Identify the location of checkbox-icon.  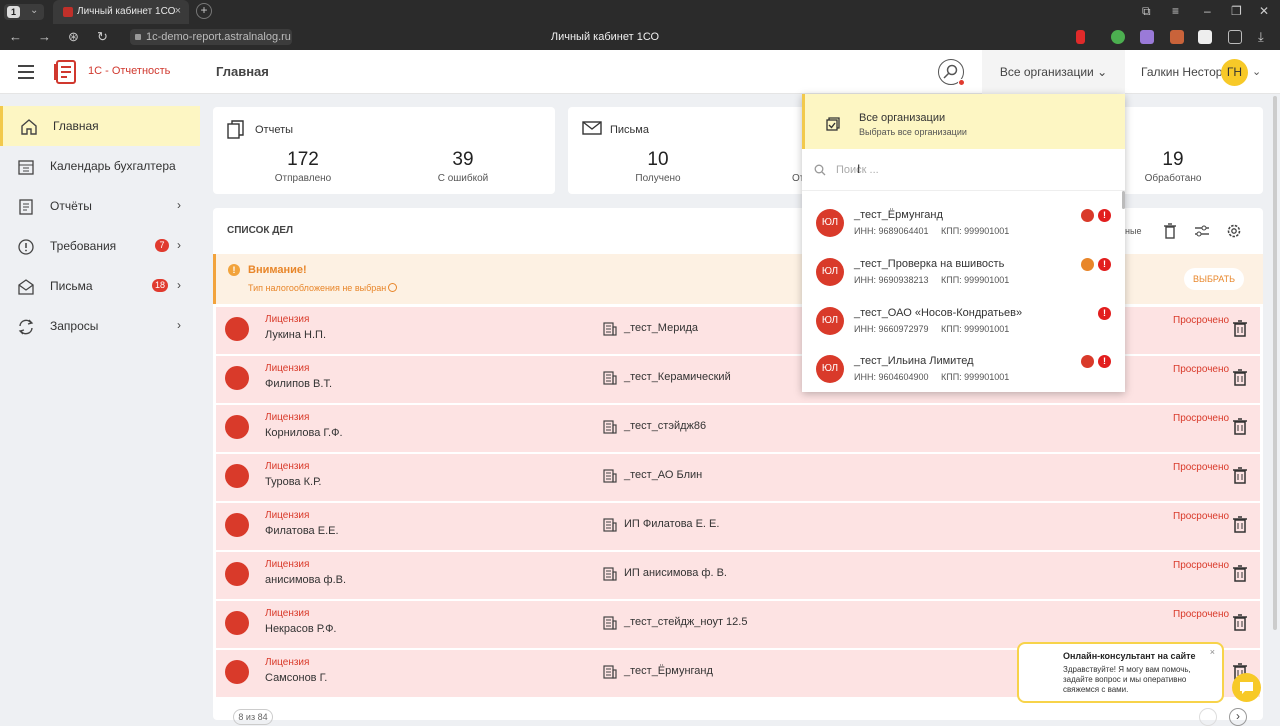
(833, 124).